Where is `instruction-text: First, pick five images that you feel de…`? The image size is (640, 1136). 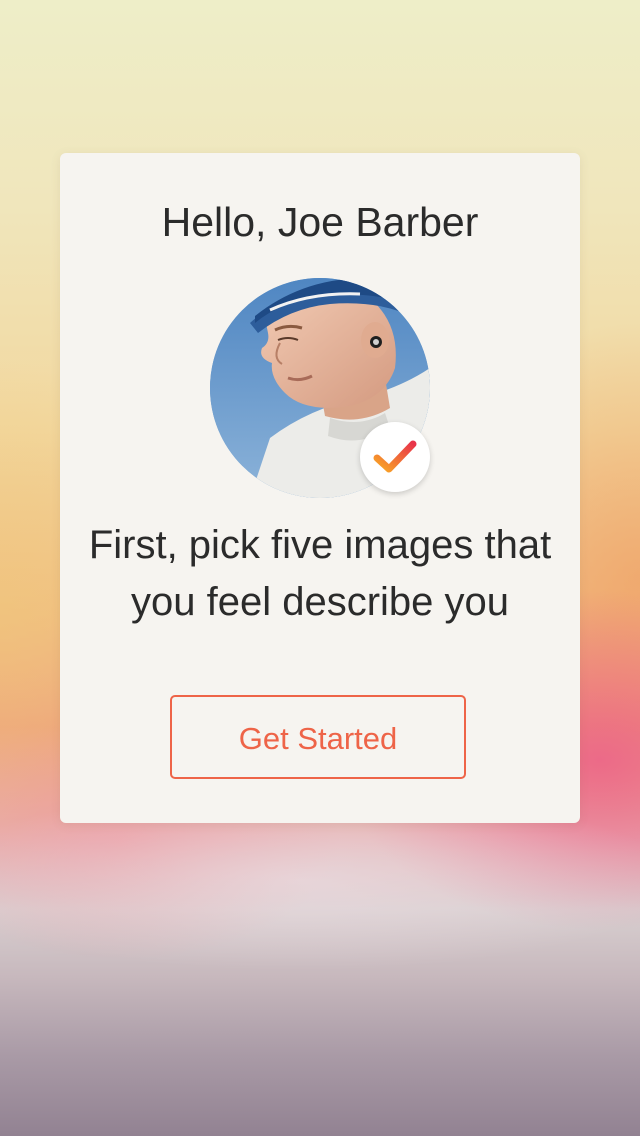 instruction-text: First, pick five images that you feel de… is located at coordinates (320, 574).